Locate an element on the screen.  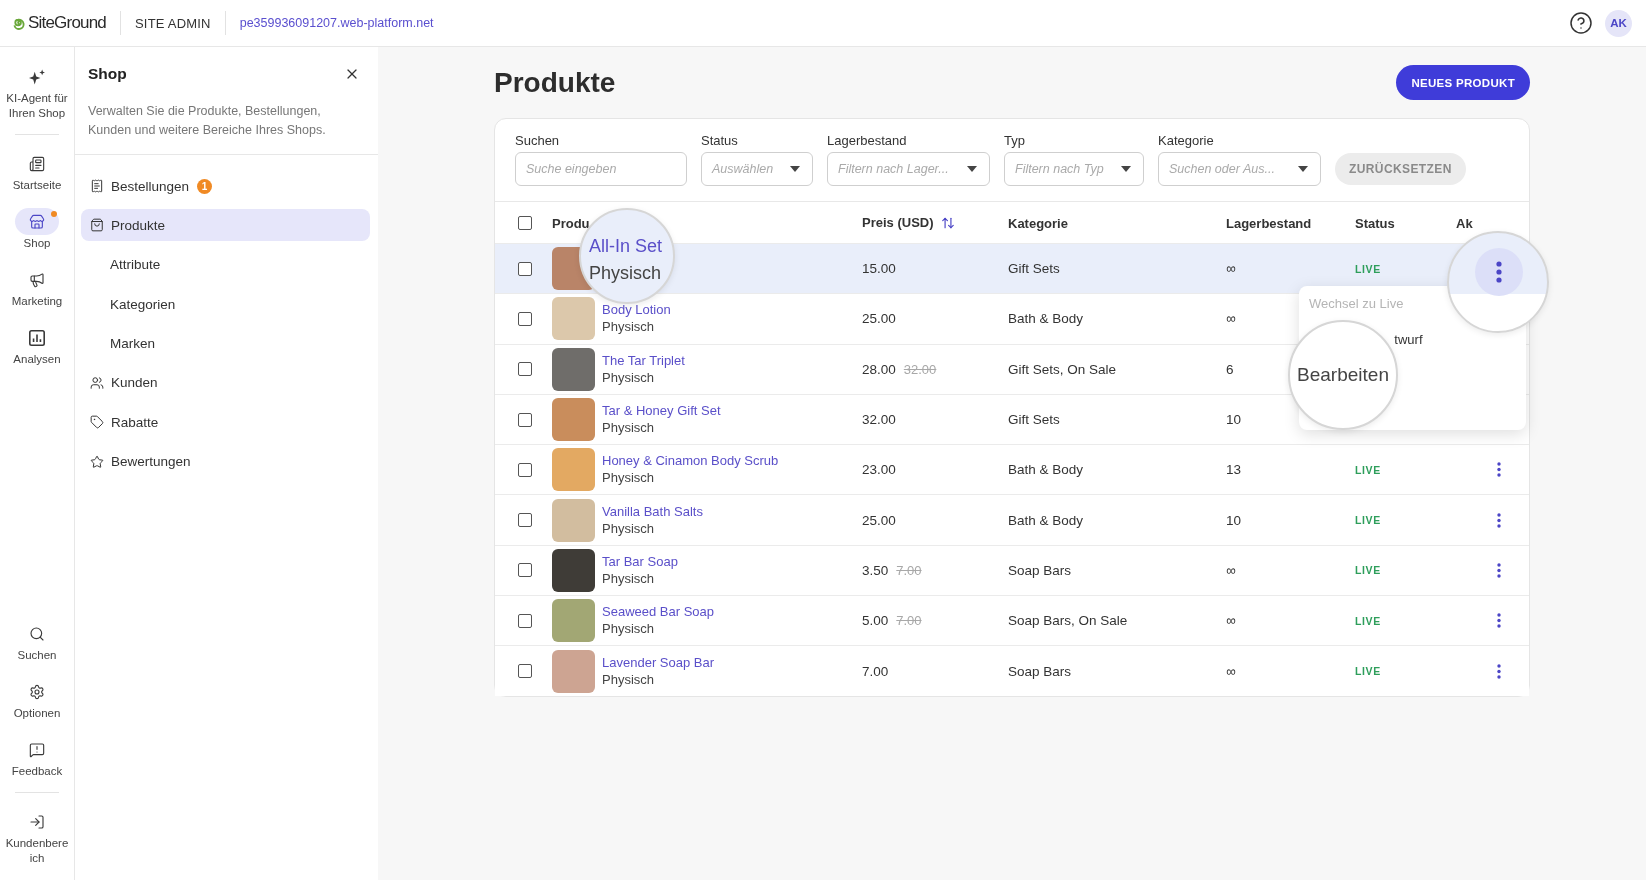
rail-nav-item: Kundenbereich is located at coordinates (37, 837).